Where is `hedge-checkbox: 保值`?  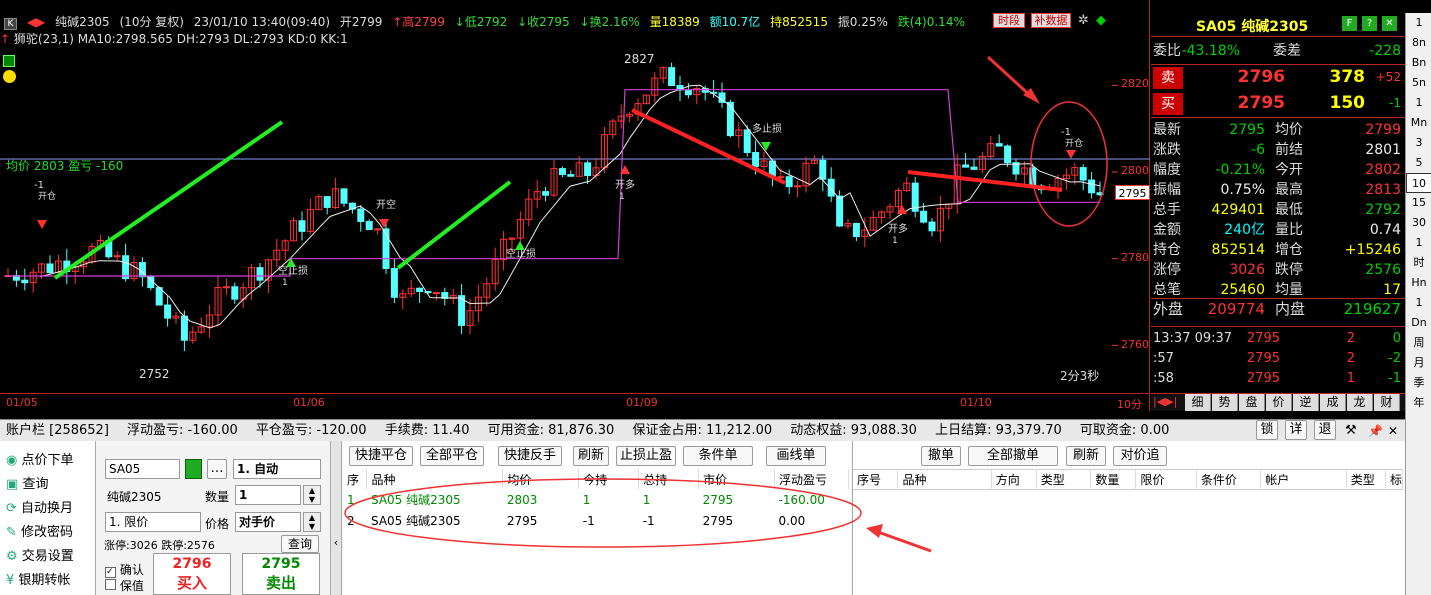
hedge-checkbox: 保值 is located at coordinates (124, 585).